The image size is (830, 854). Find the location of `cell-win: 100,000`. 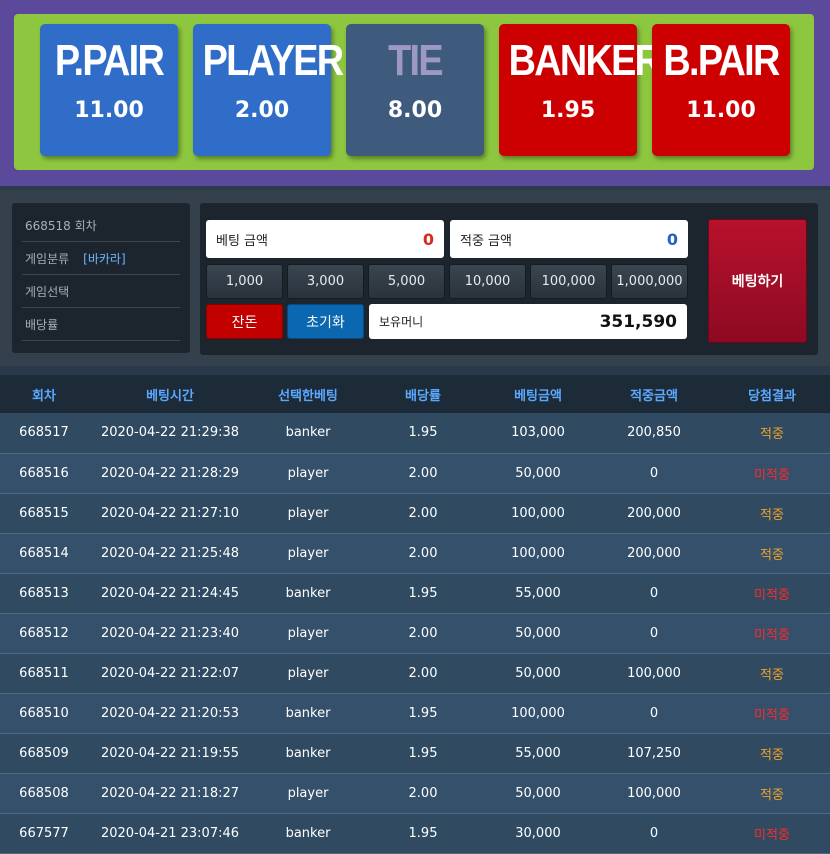

cell-win: 100,000 is located at coordinates (654, 673).